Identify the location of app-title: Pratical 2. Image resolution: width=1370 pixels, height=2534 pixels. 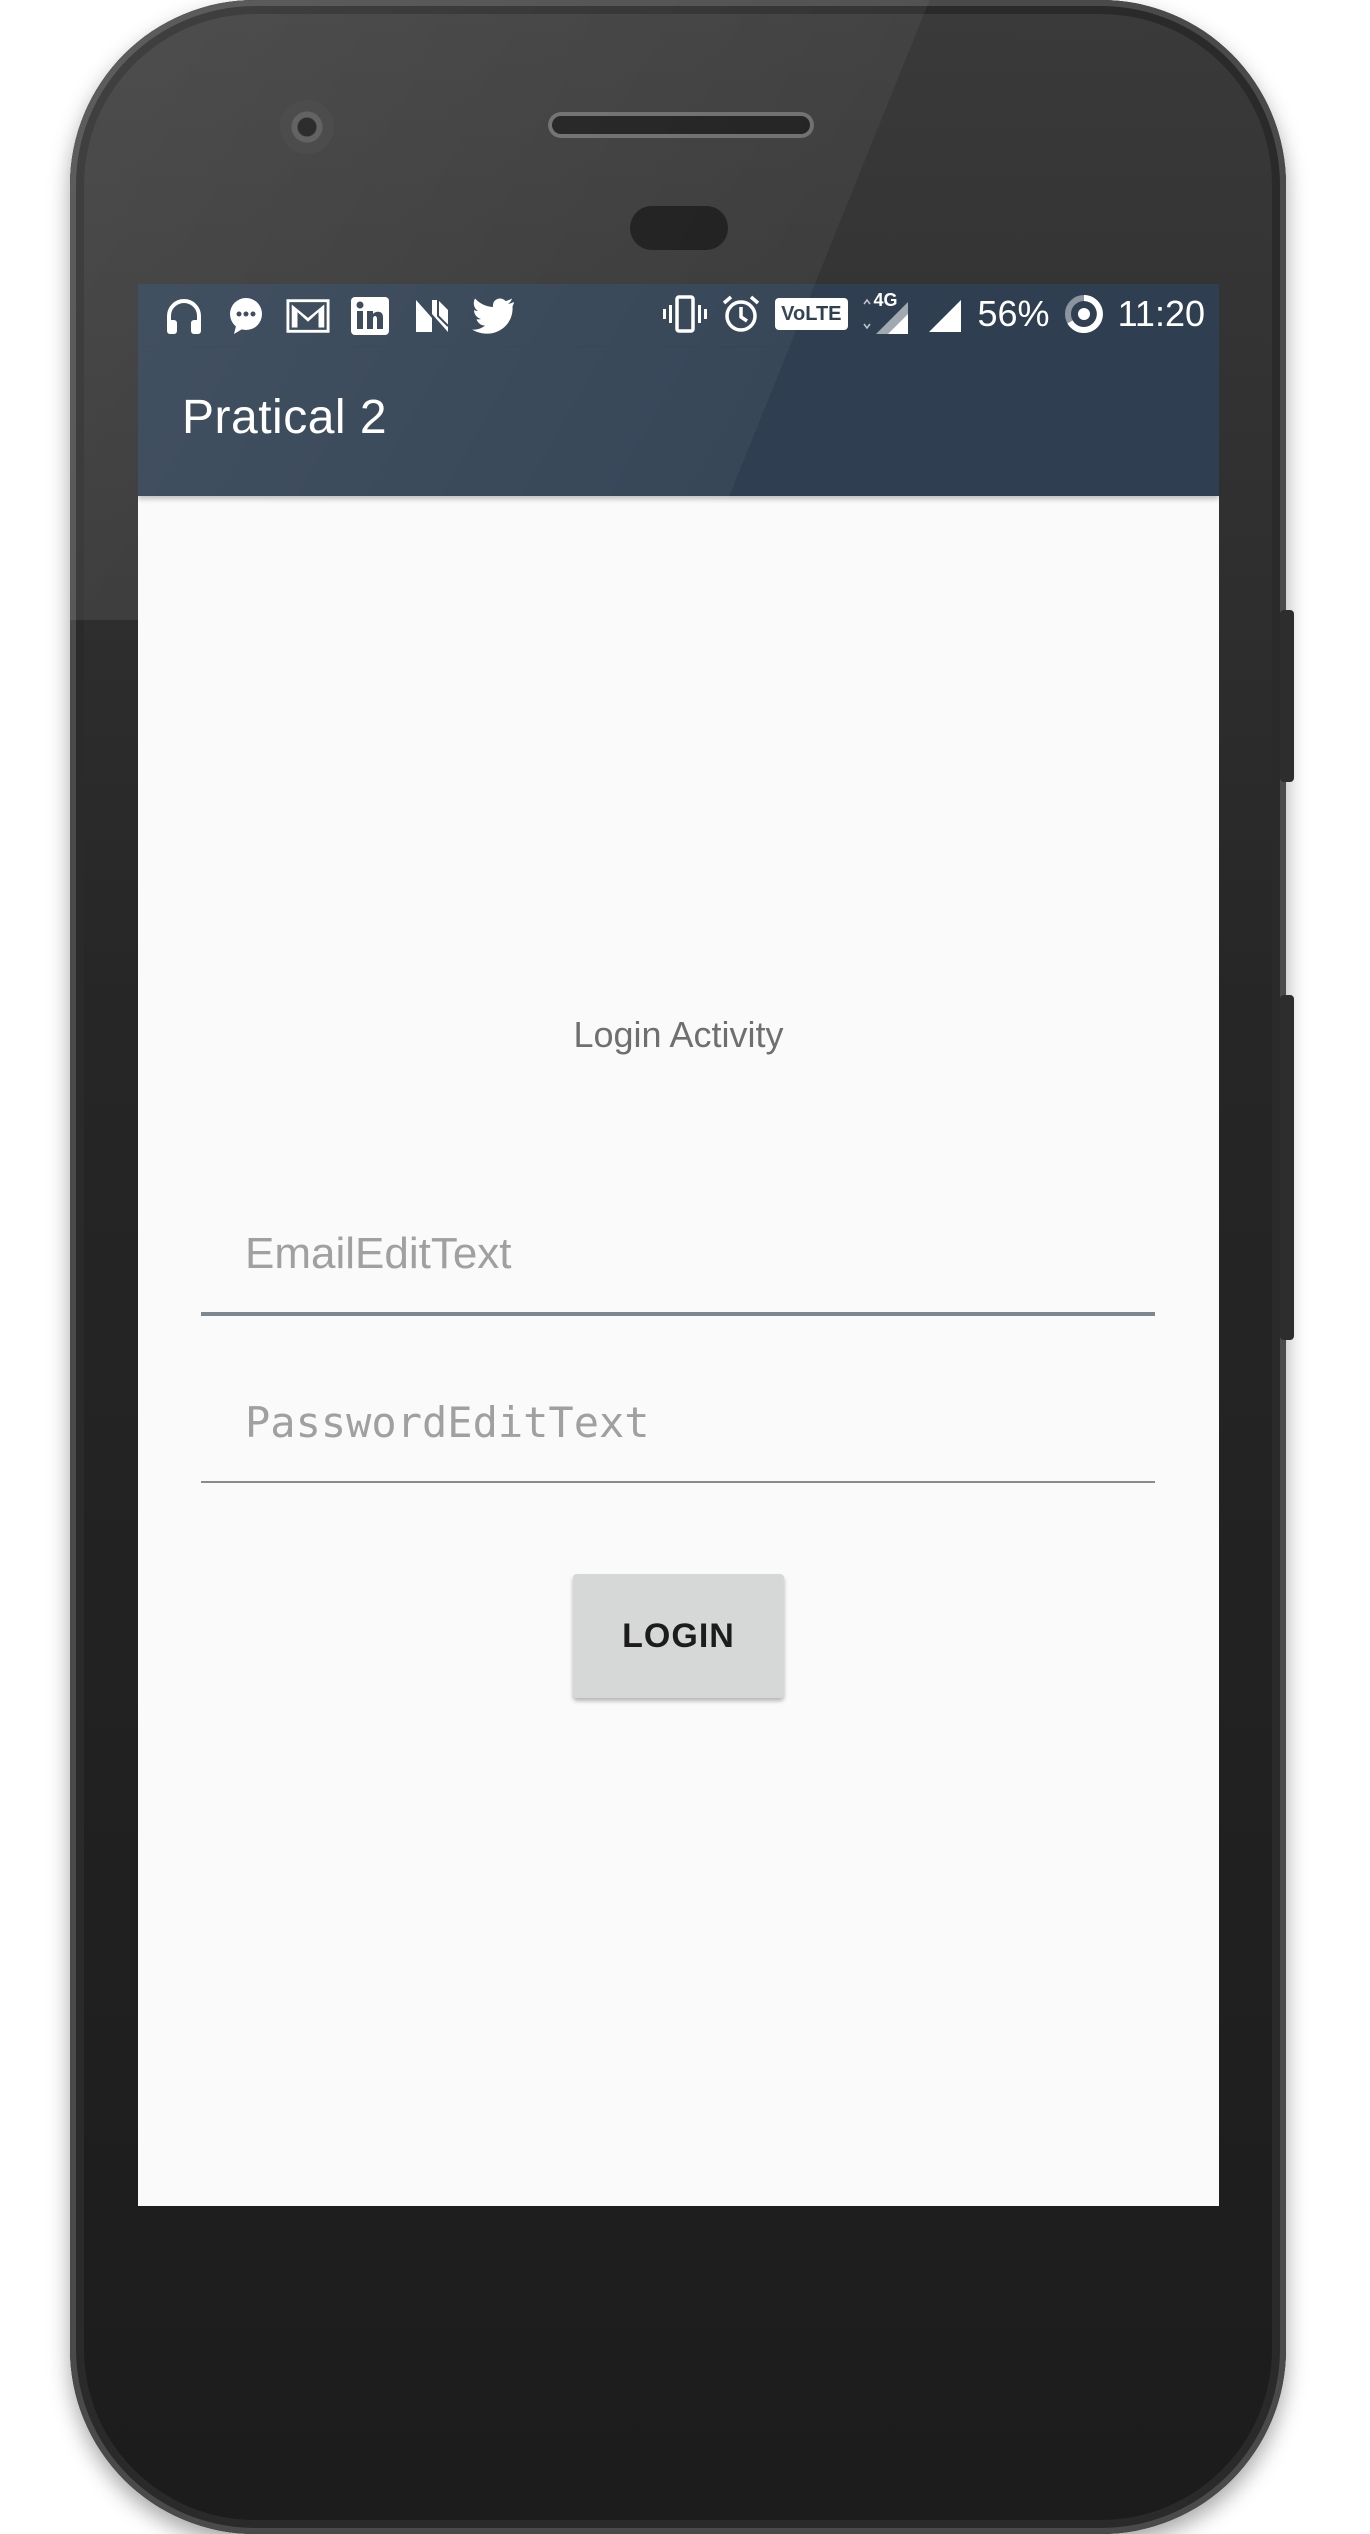
(285, 417).